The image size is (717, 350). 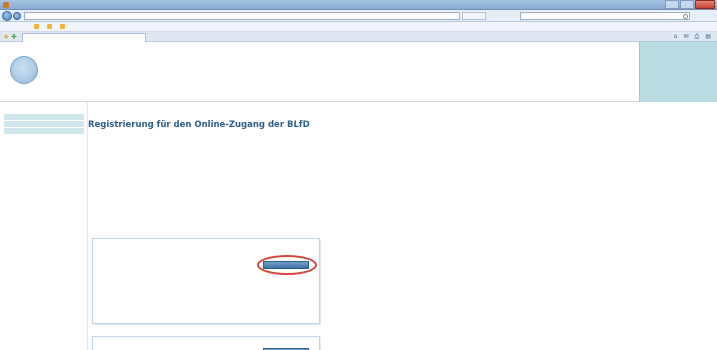 I want to click on window-controls, so click(x=690, y=4).